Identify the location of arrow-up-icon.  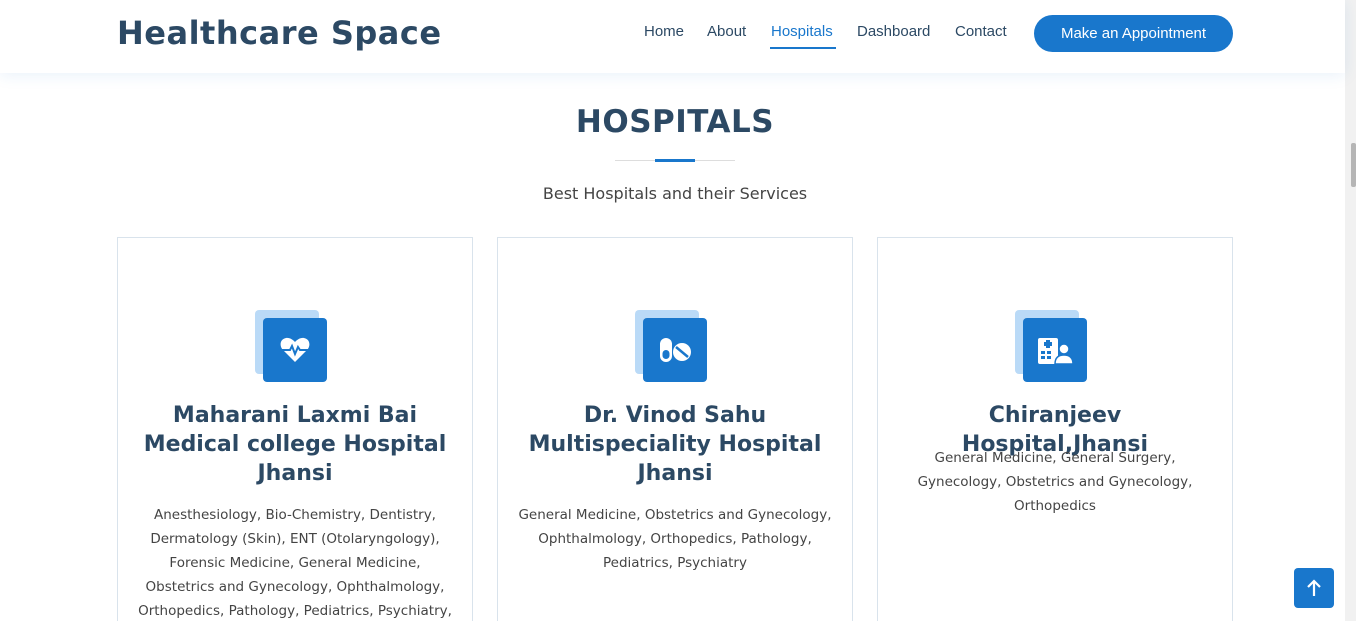
(1314, 587).